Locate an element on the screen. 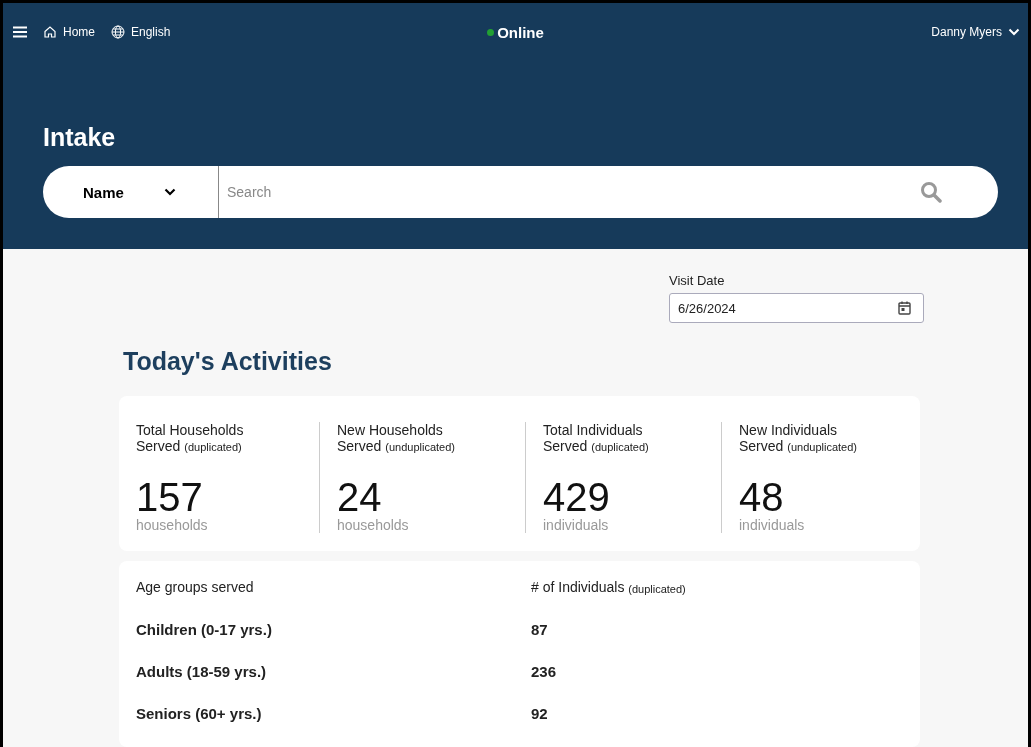  stat-value: 24 is located at coordinates (359, 497).